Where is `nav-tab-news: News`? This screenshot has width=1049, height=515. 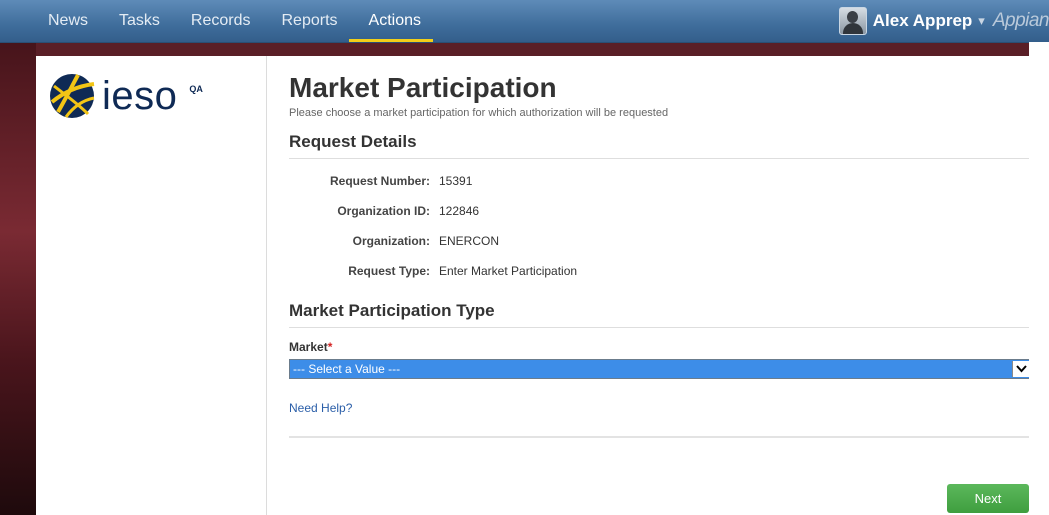
nav-tab-news: News is located at coordinates (76, 21).